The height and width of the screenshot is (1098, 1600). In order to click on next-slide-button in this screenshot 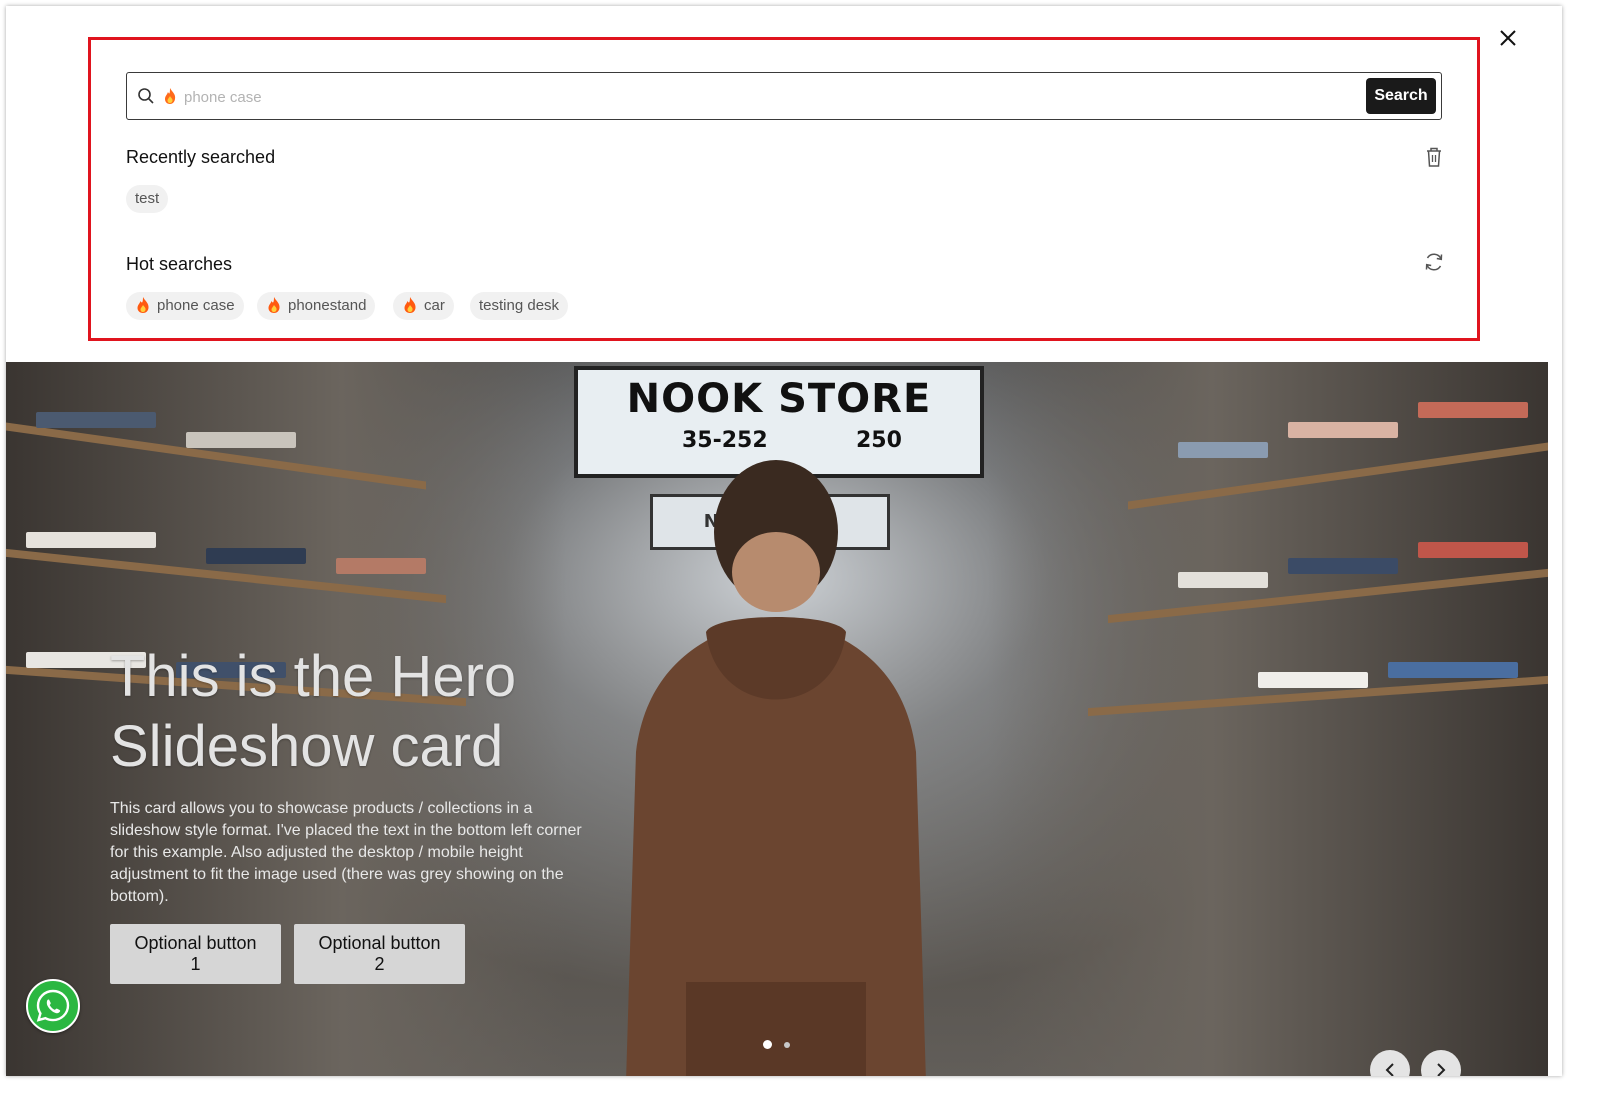, I will do `click(1441, 1063)`.